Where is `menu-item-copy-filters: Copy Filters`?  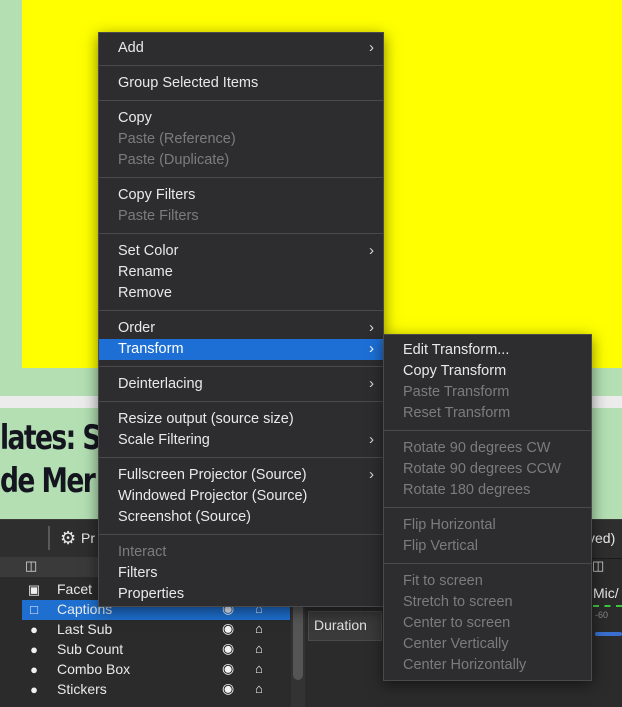
menu-item-copy-filters: Copy Filters is located at coordinates (241, 195).